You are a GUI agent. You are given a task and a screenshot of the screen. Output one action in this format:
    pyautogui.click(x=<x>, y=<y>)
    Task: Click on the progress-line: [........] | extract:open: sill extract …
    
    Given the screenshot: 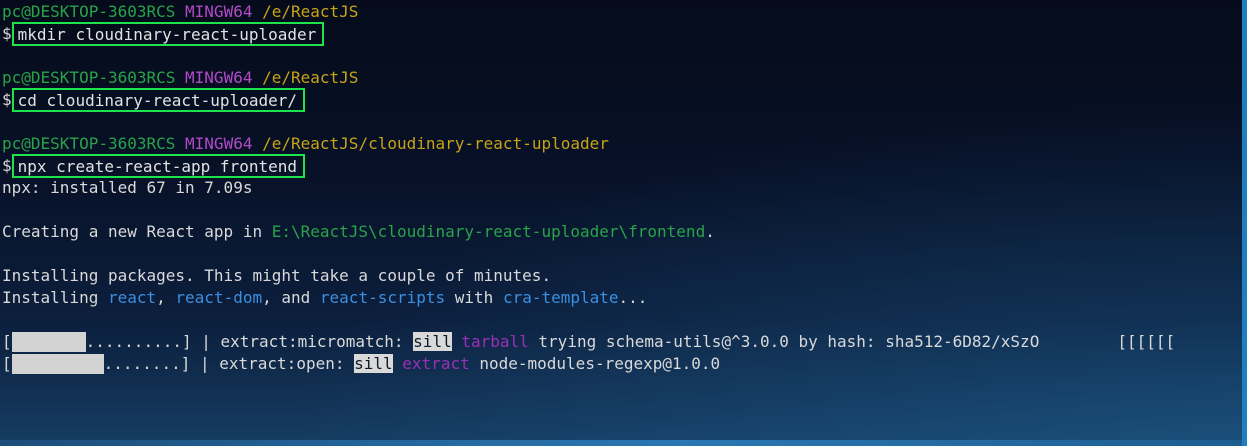 What is the action you would take?
    pyautogui.click(x=617, y=364)
    